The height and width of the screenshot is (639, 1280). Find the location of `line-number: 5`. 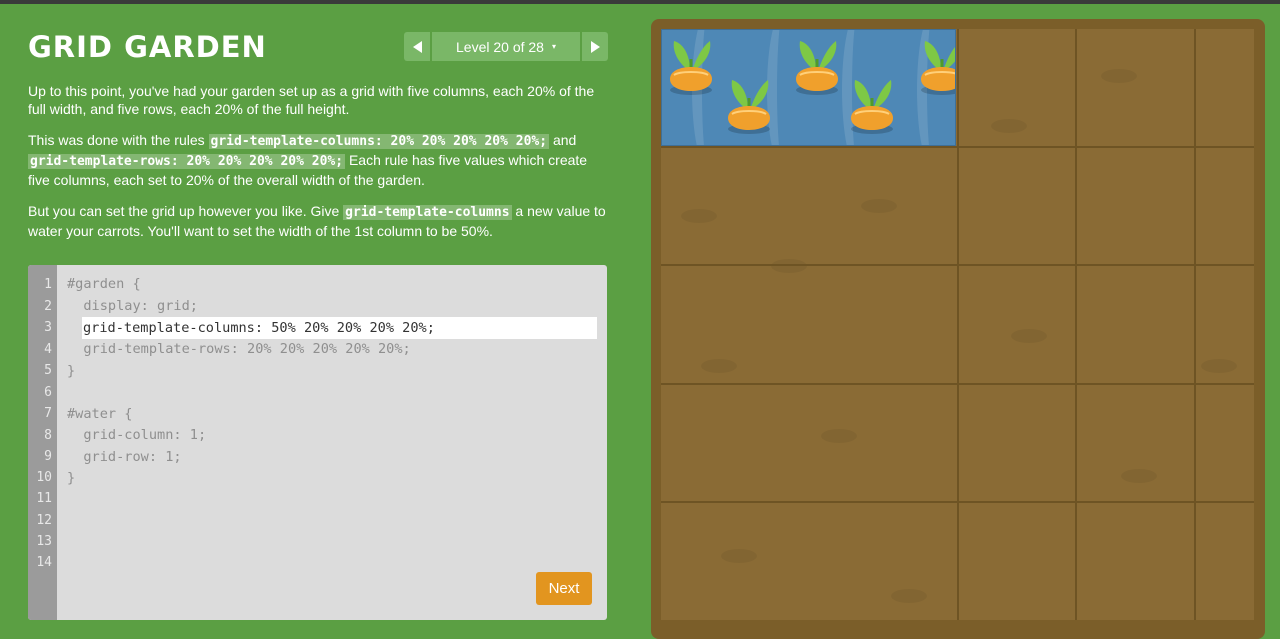

line-number: 5 is located at coordinates (48, 370).